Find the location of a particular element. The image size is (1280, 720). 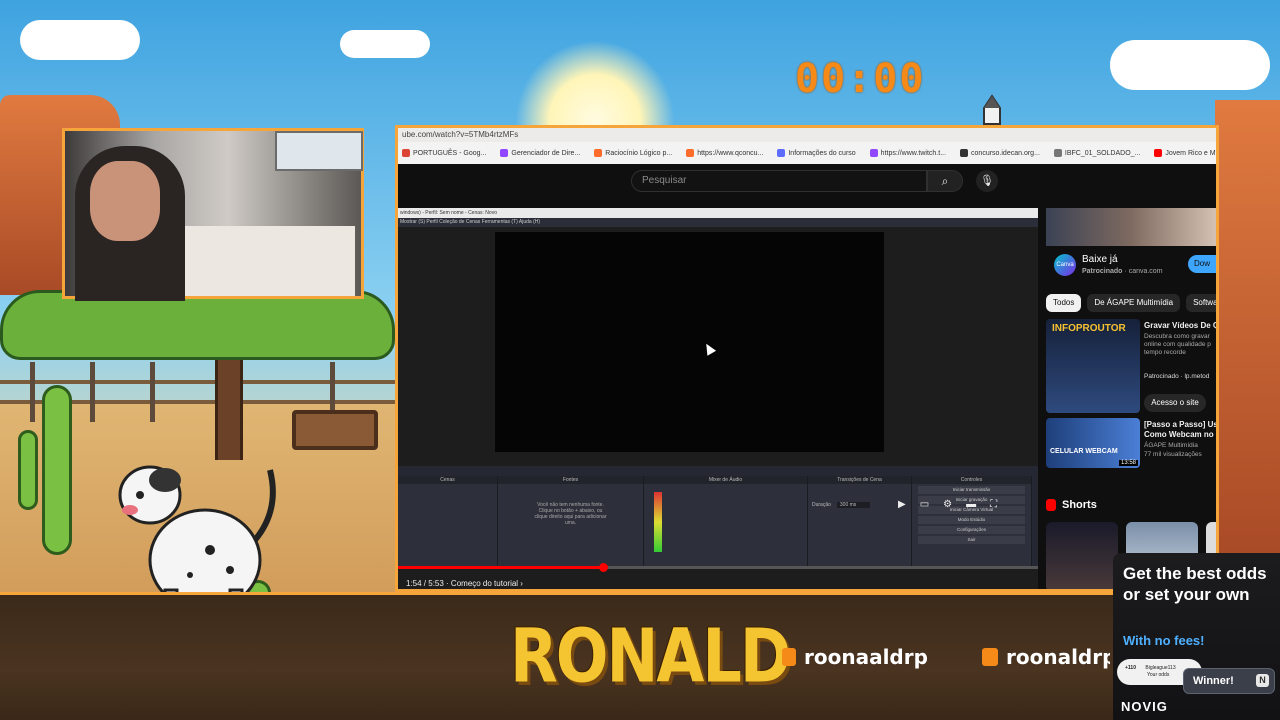

visit-site-button: Acesso o site is located at coordinates (1175, 403).